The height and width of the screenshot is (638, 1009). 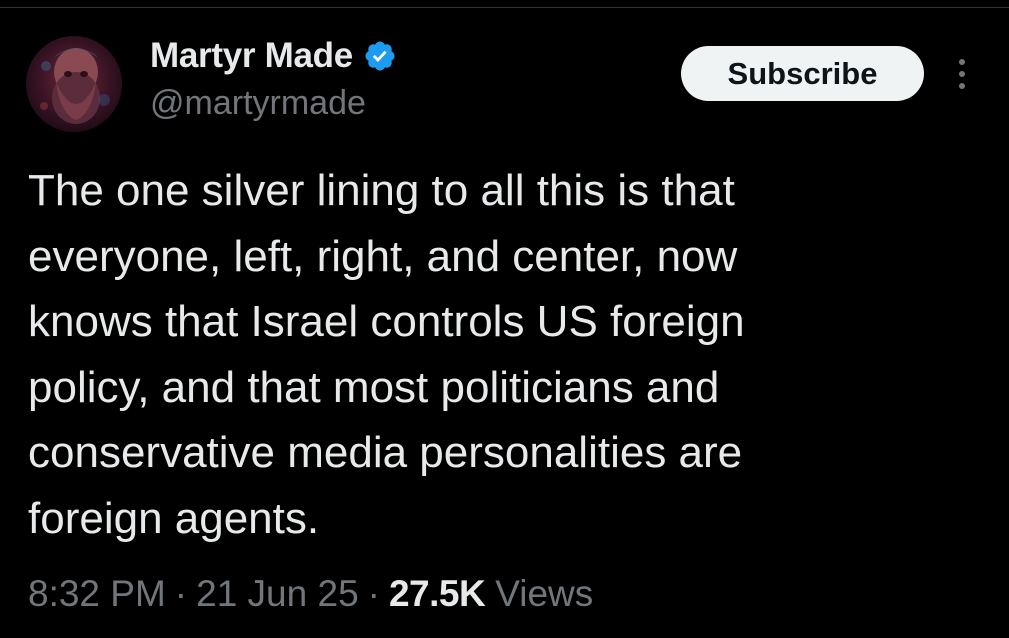 I want to click on tweet-text-line: knows that Israel controls US foreign, so click(x=386, y=321).